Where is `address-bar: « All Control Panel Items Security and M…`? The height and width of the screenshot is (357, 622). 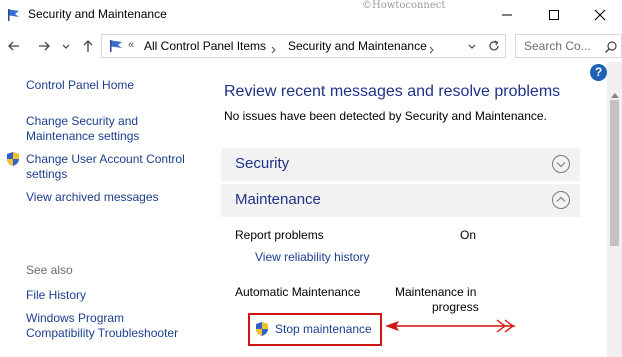 address-bar: « All Control Panel Items Security and M… is located at coordinates (303, 46).